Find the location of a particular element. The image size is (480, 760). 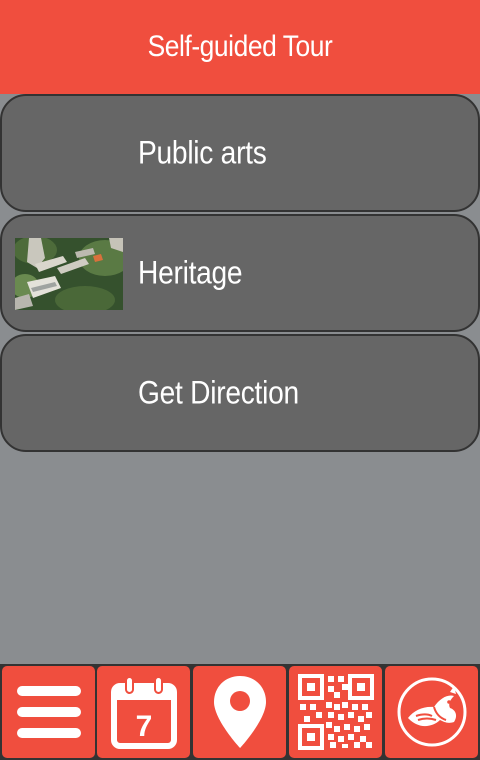

tab-menu is located at coordinates (48, 712).